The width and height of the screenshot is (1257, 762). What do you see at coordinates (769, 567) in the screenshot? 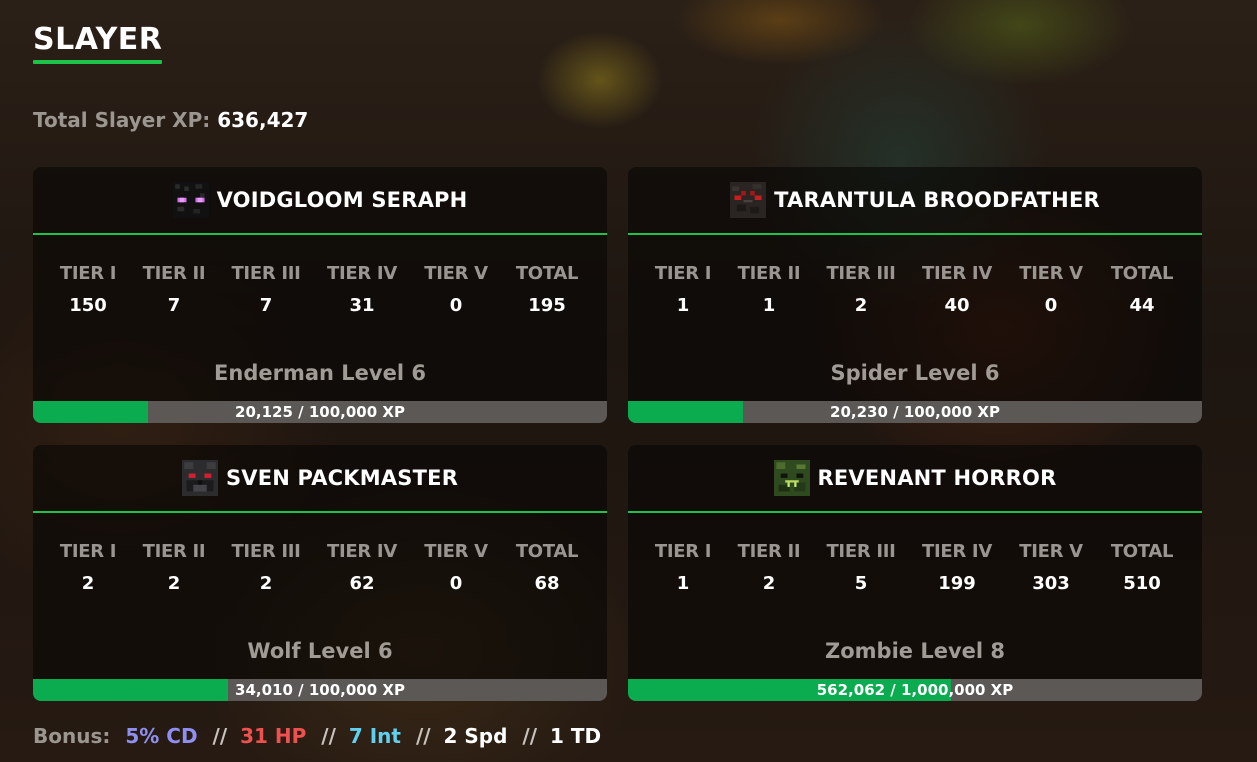
I see `tier-2-stat: TIER II 2` at bounding box center [769, 567].